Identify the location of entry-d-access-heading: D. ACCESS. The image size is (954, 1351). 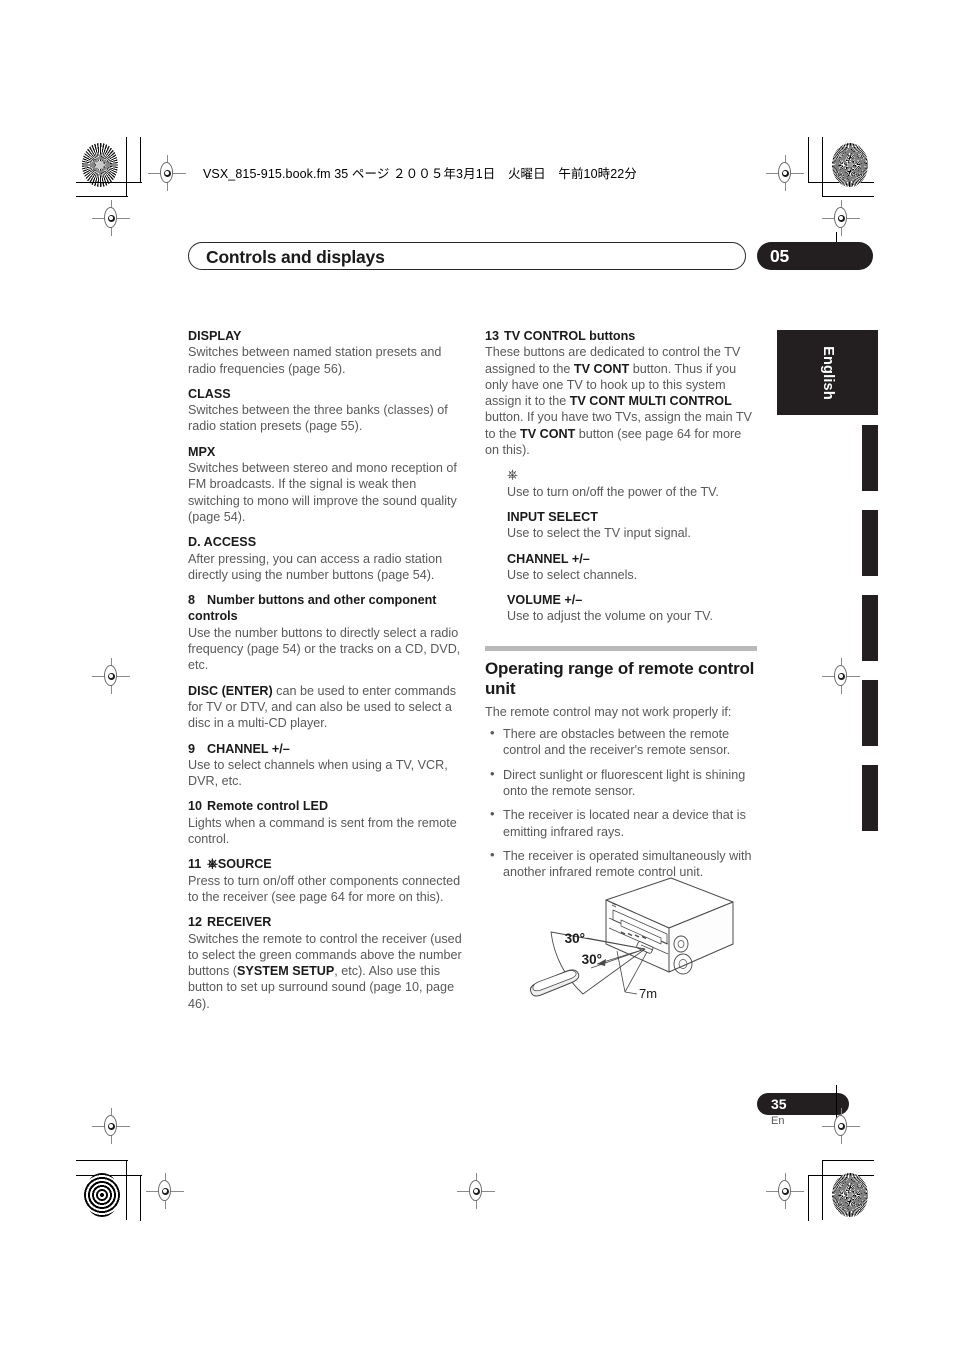
(222, 542).